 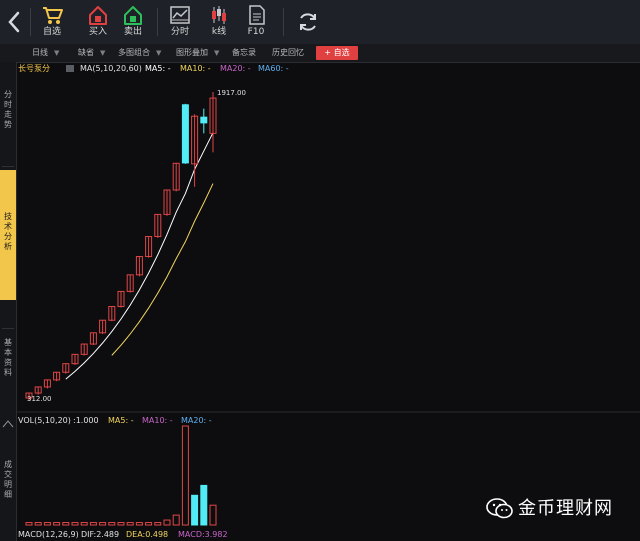 What do you see at coordinates (499, 508) in the screenshot?
I see `wechat-icon` at bounding box center [499, 508].